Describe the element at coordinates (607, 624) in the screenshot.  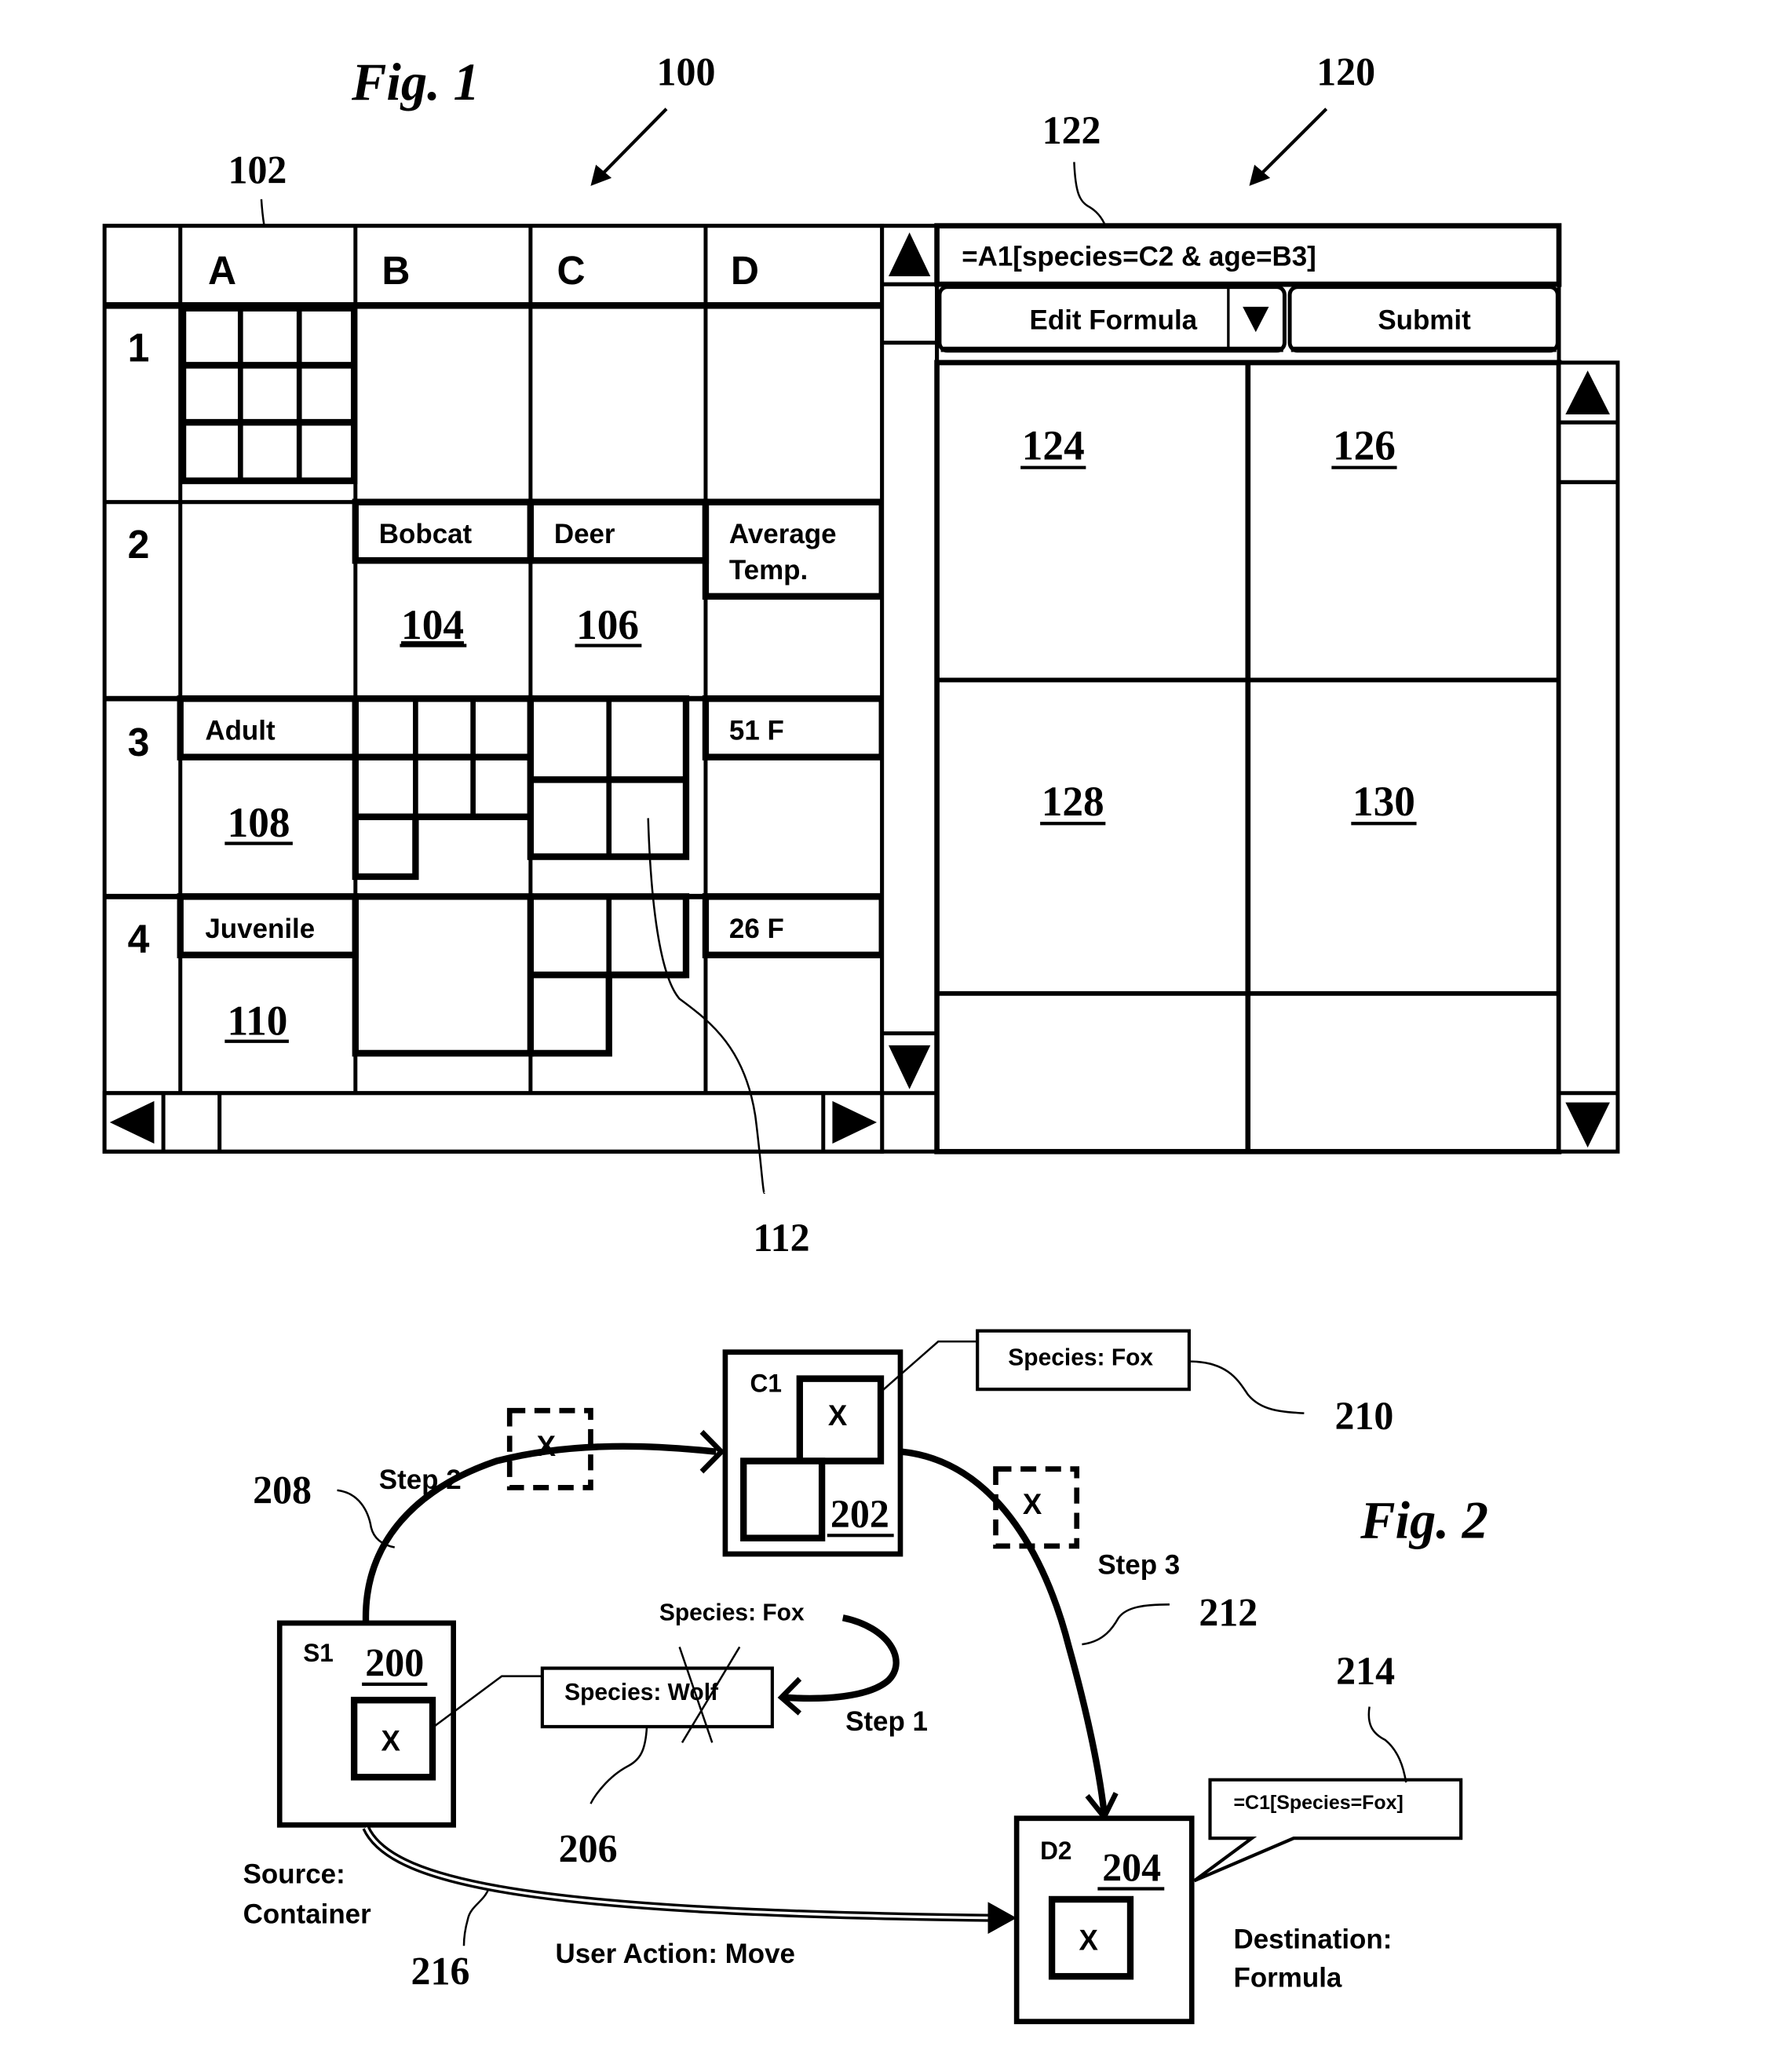
I see `ref-106-label: 106` at that location.